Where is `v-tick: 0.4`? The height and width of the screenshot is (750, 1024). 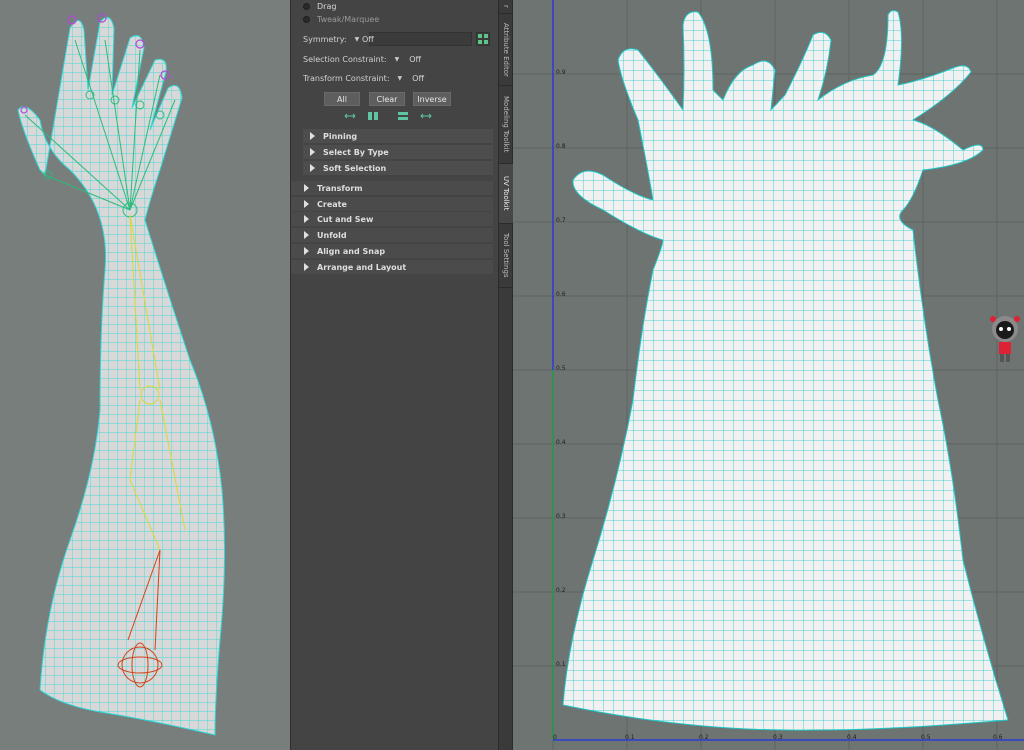
v-tick: 0.4 is located at coordinates (561, 442).